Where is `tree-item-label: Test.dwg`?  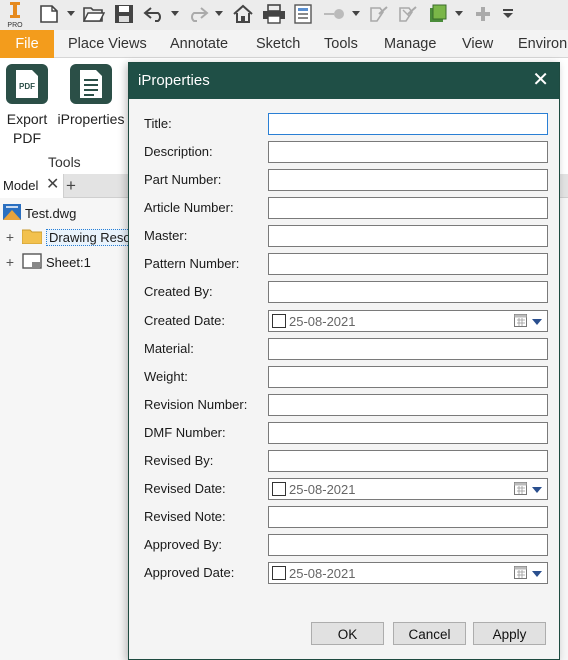 tree-item-label: Test.dwg is located at coordinates (51, 213).